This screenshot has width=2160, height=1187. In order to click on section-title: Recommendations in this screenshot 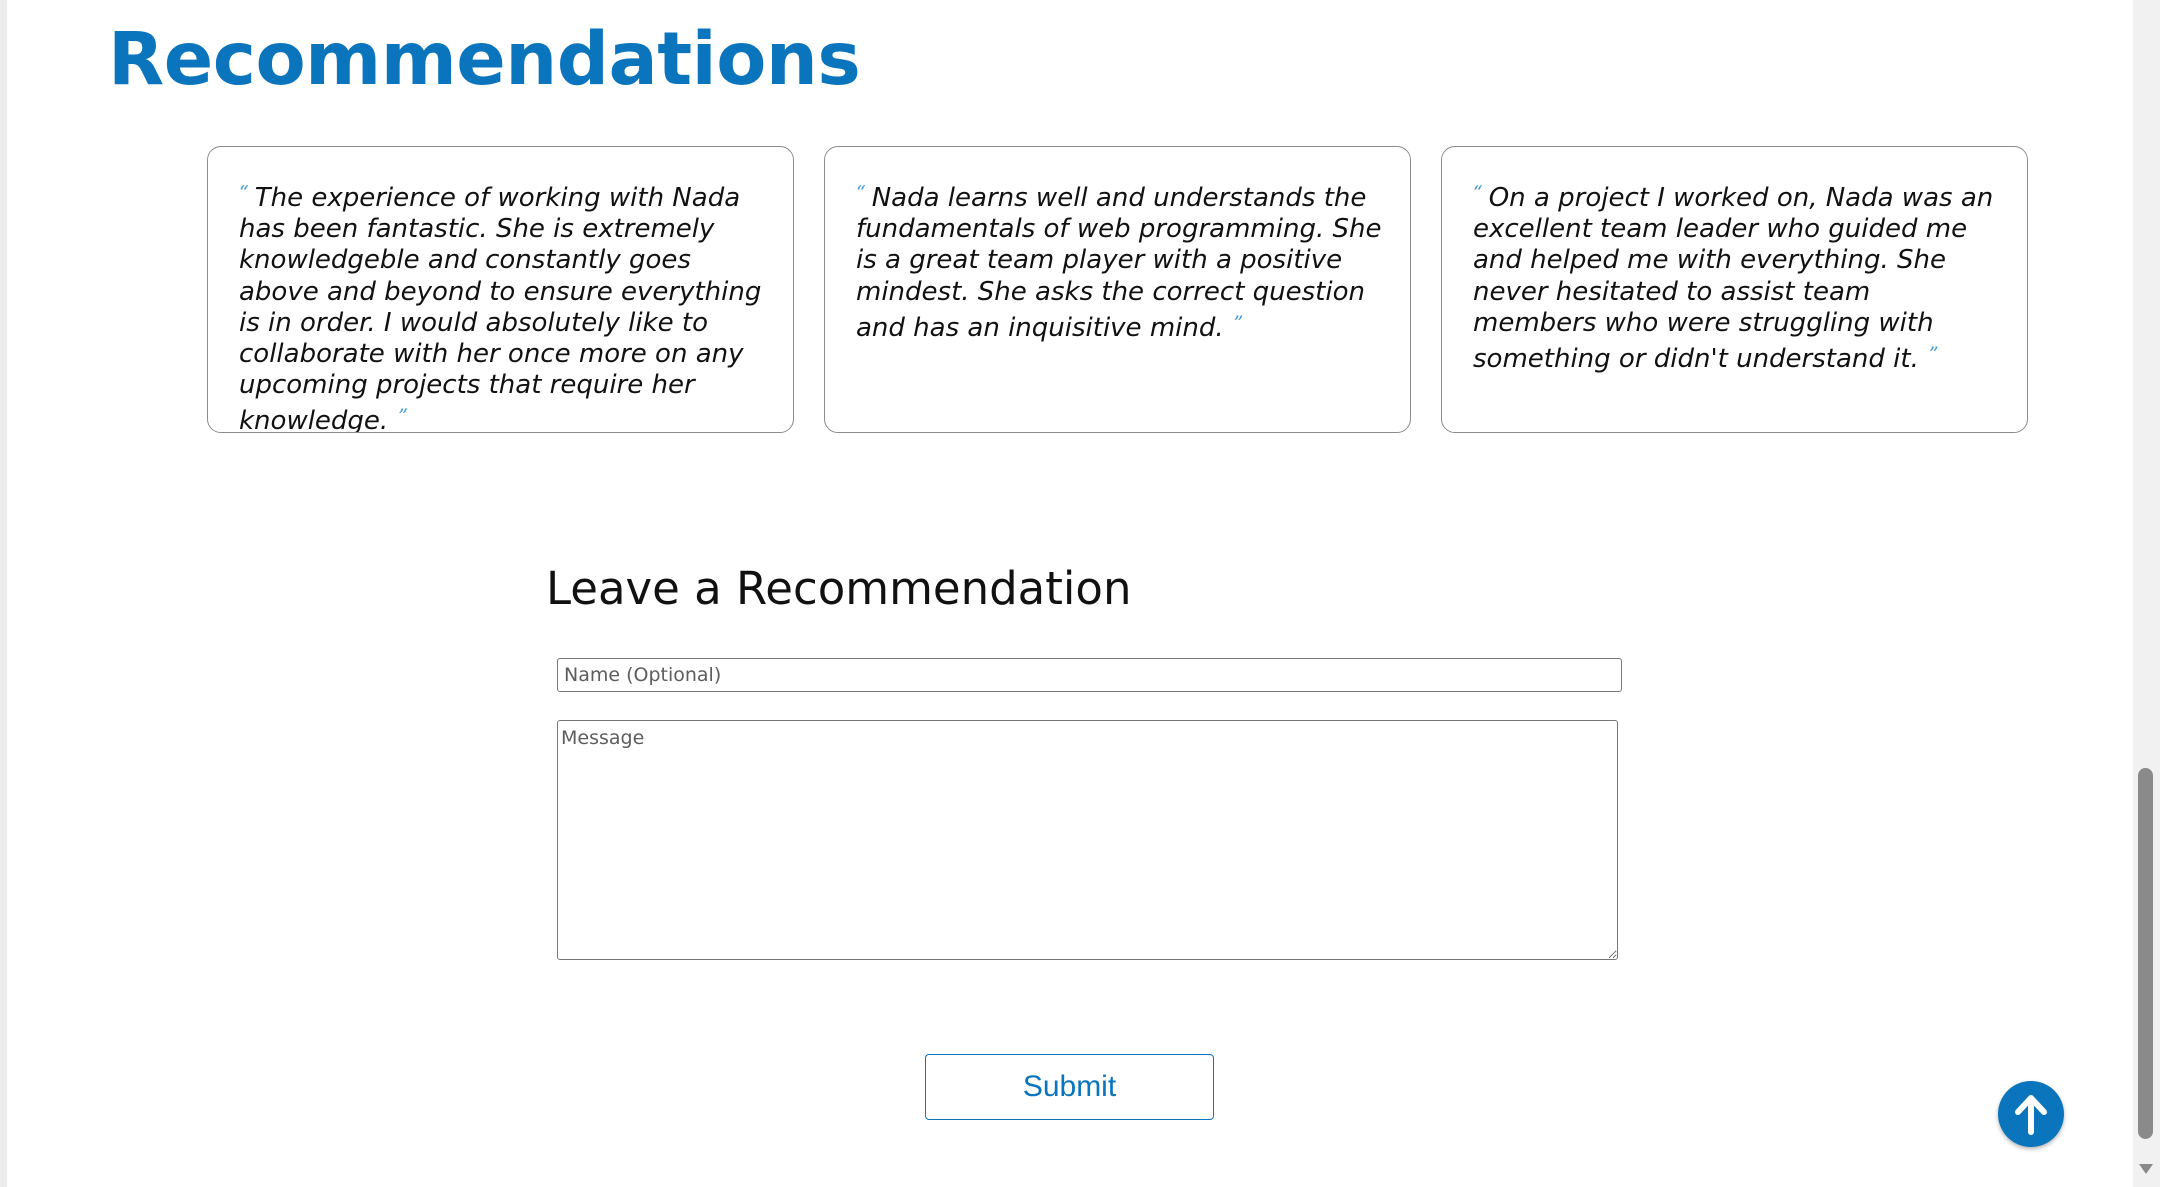, I will do `click(484, 59)`.